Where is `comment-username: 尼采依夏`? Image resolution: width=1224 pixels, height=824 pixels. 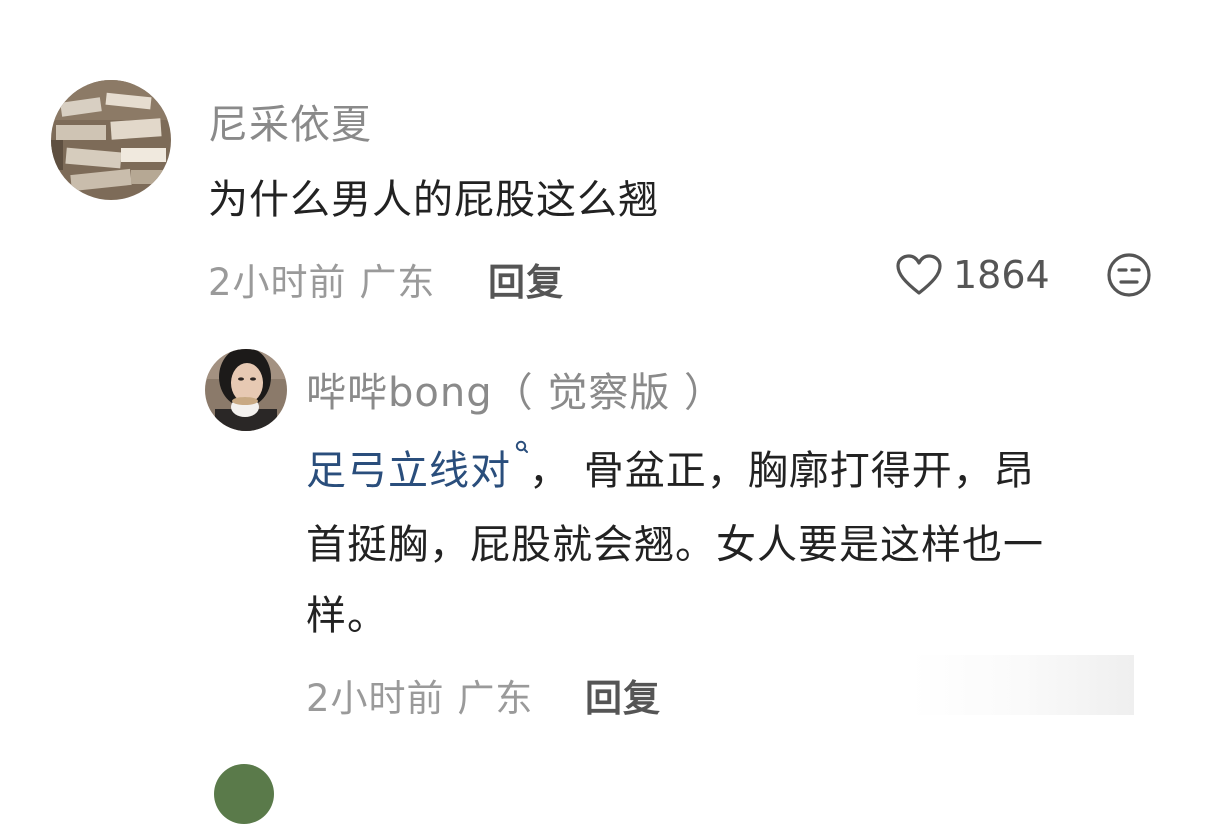
comment-username: 尼采依夏 is located at coordinates (290, 121).